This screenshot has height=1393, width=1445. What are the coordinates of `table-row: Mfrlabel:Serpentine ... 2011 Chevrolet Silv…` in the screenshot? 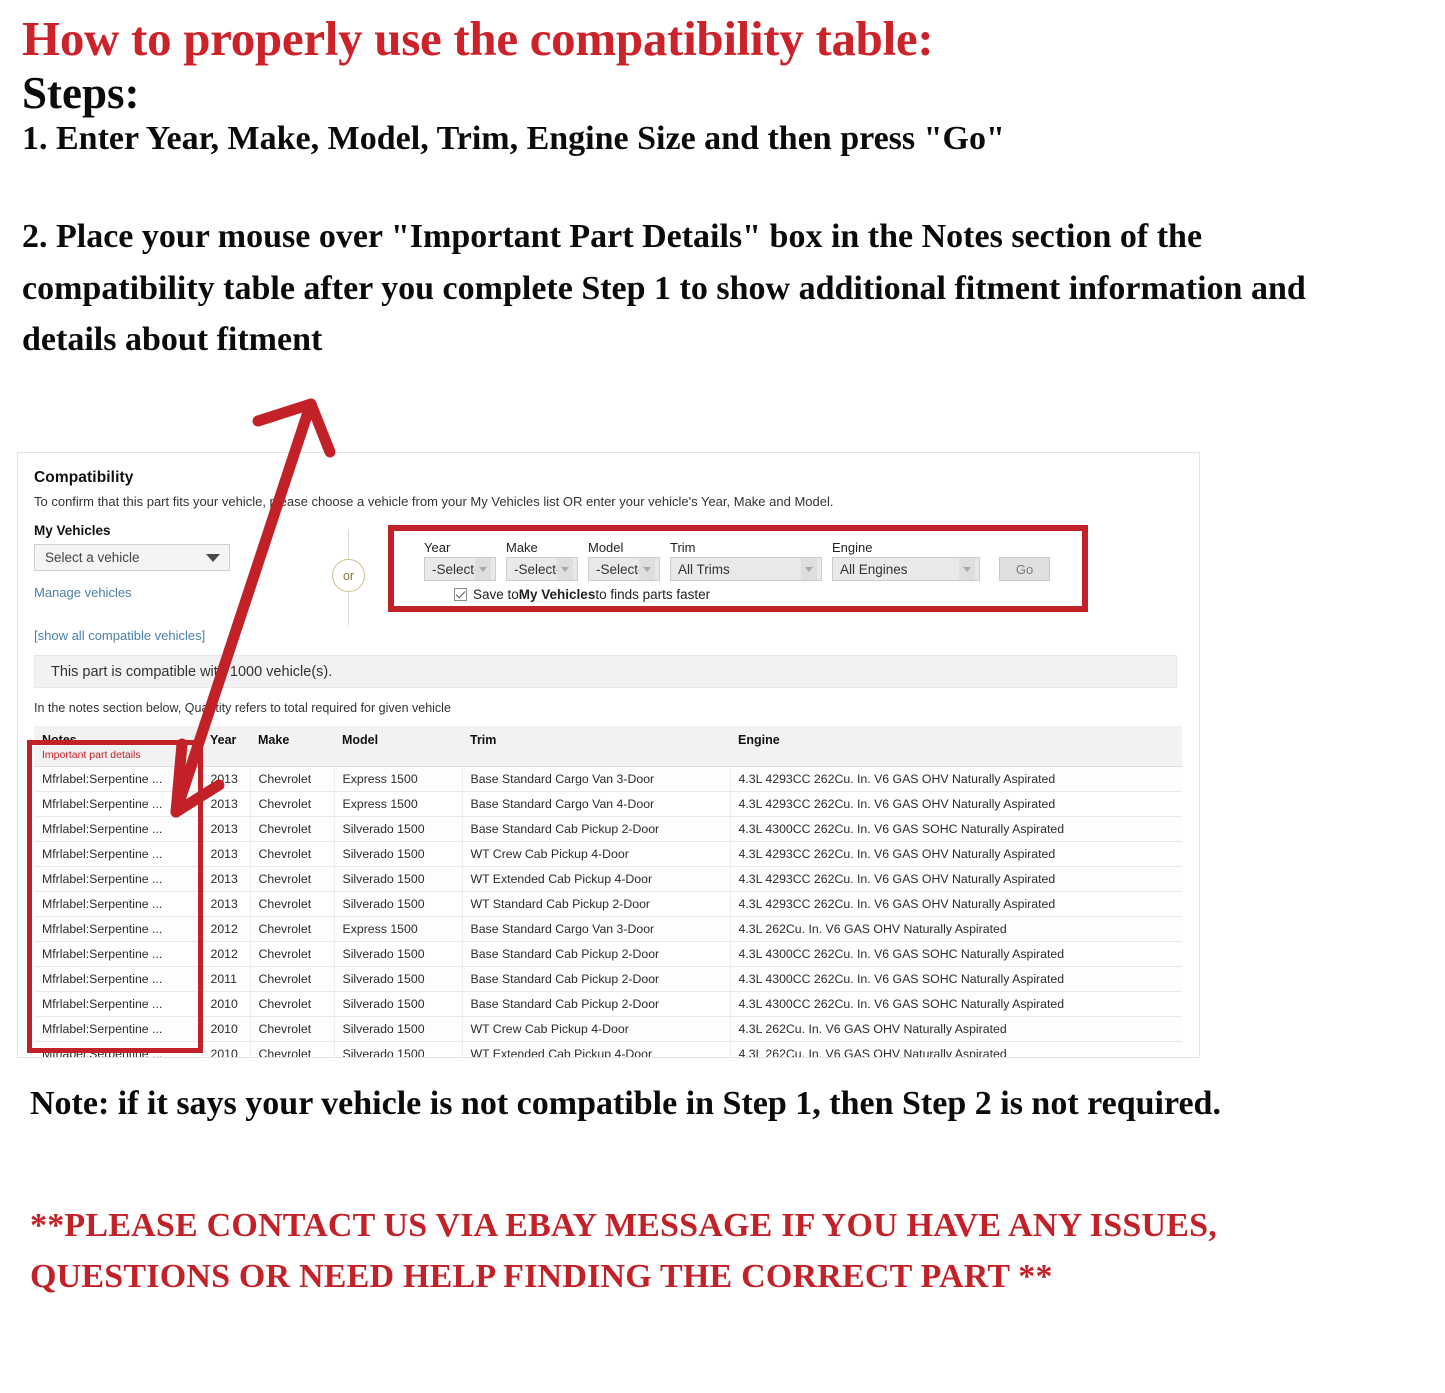 It's located at (608, 979).